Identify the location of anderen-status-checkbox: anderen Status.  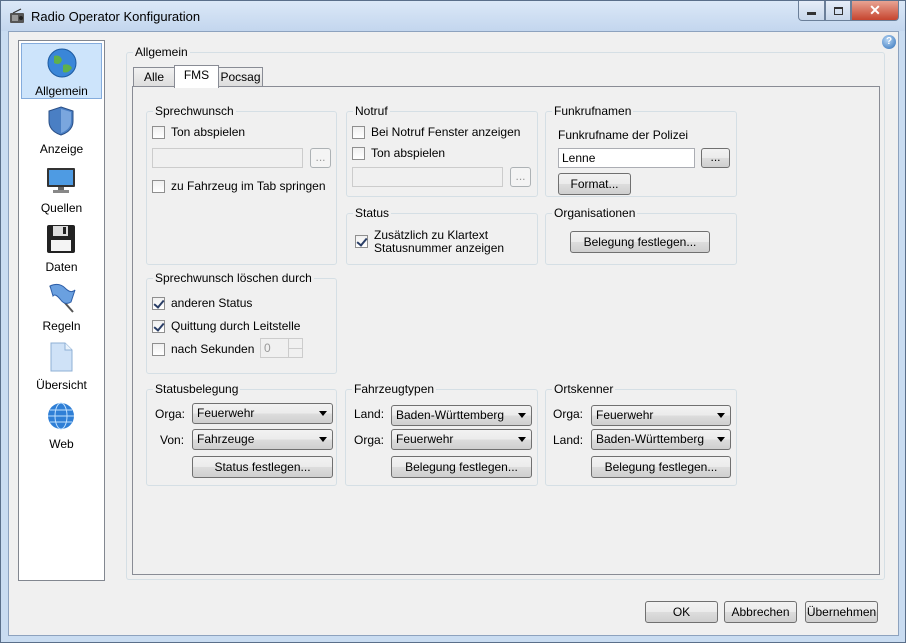
(202, 303).